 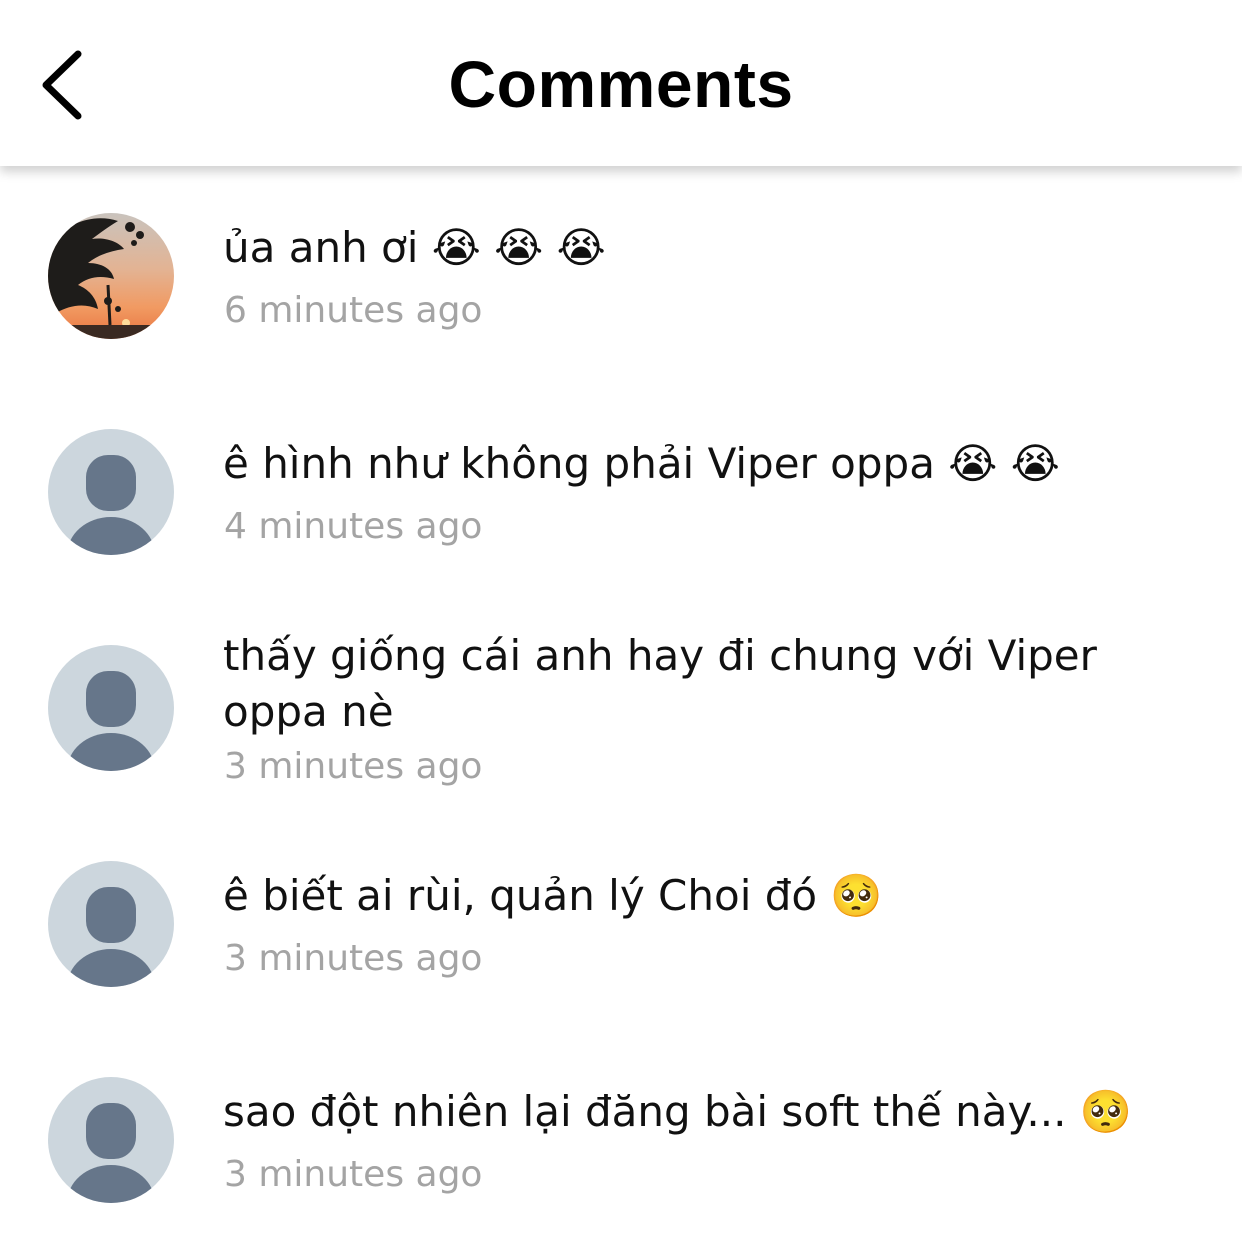 I want to click on page-title: Comments, so click(x=621, y=84).